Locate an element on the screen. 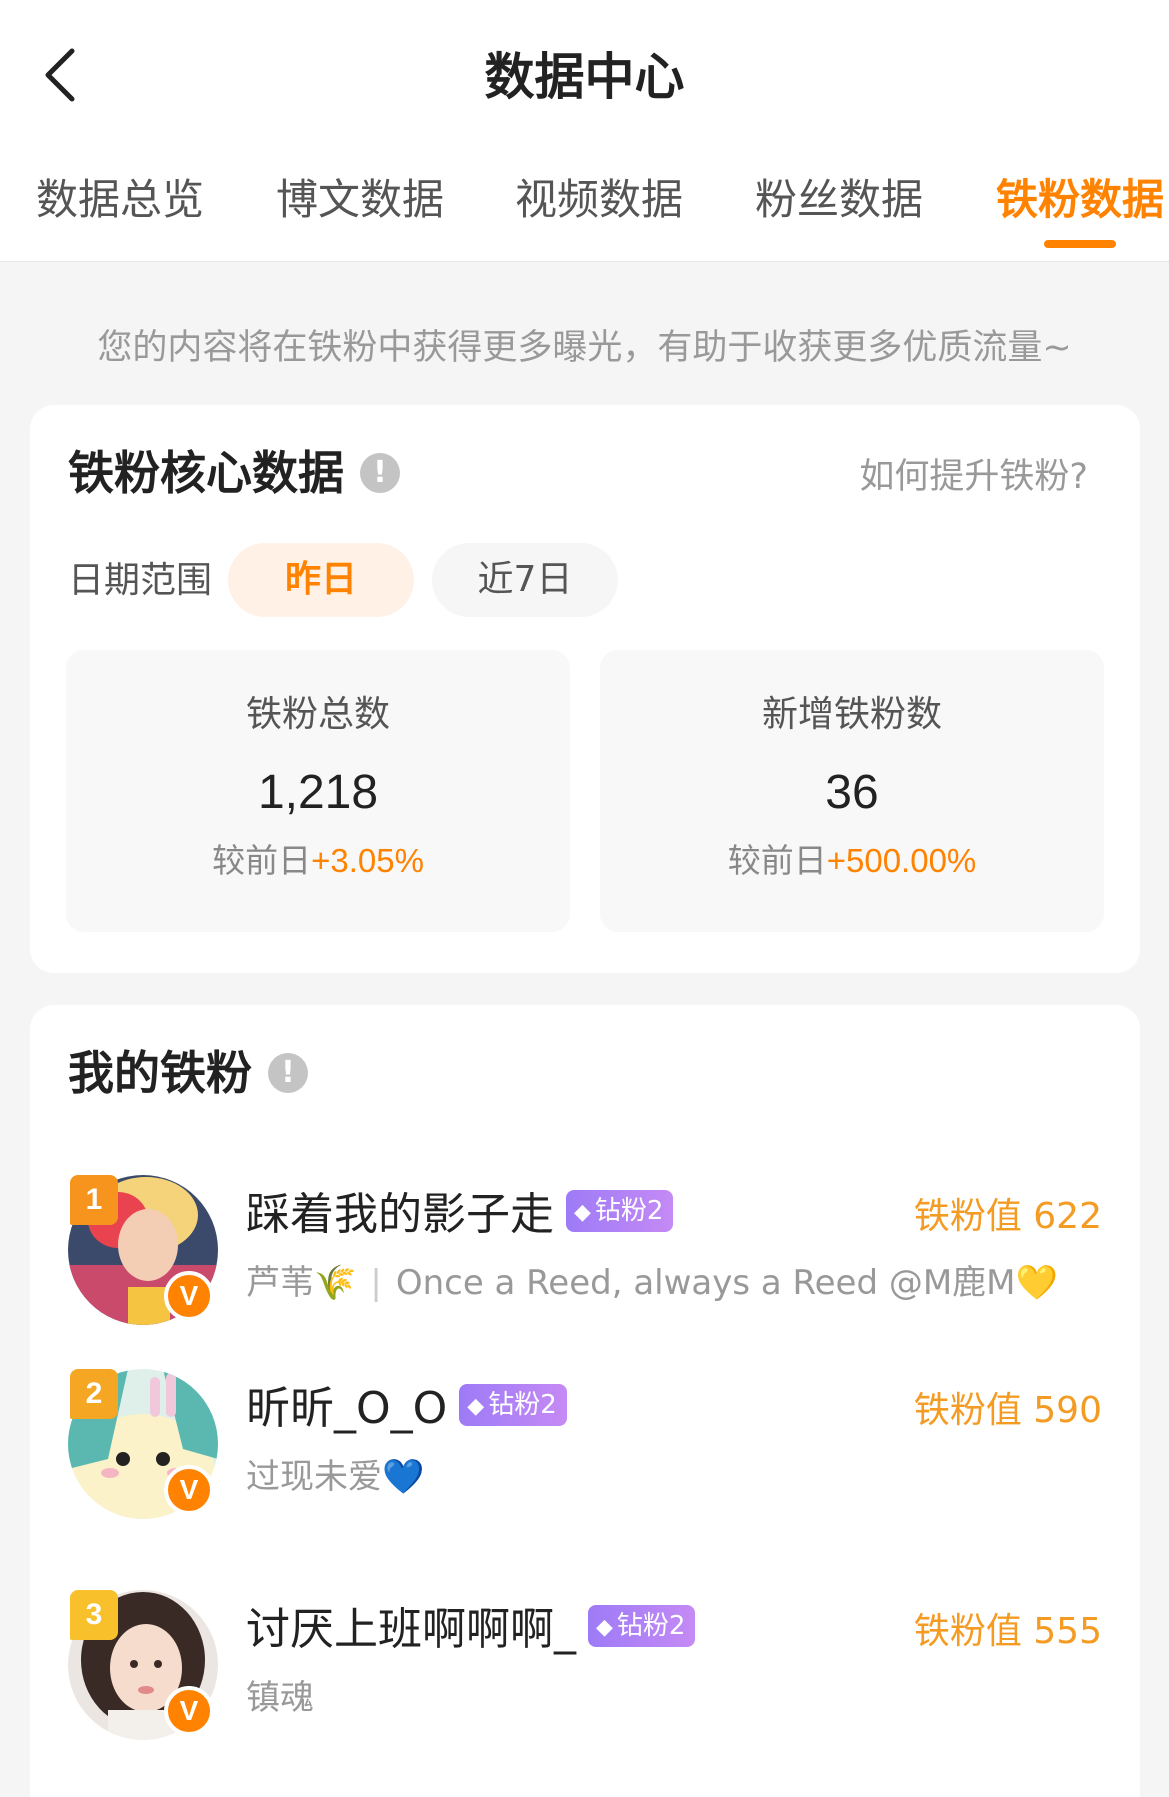  tab-bar: 数据总览 博文数据 视频数据 粉丝数据 铁粉数据 is located at coordinates (584, 200).